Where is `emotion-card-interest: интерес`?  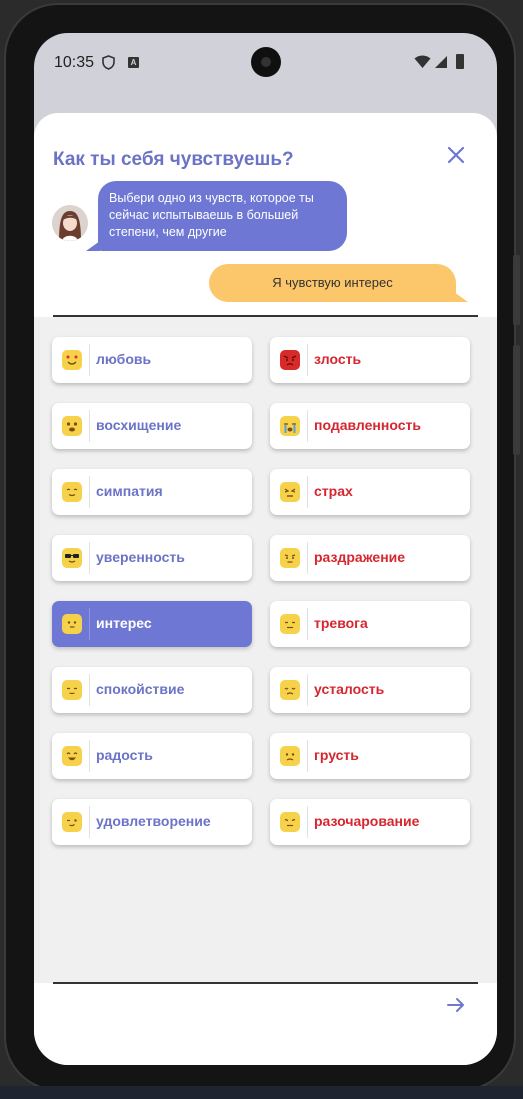 emotion-card-interest: интерес is located at coordinates (152, 624).